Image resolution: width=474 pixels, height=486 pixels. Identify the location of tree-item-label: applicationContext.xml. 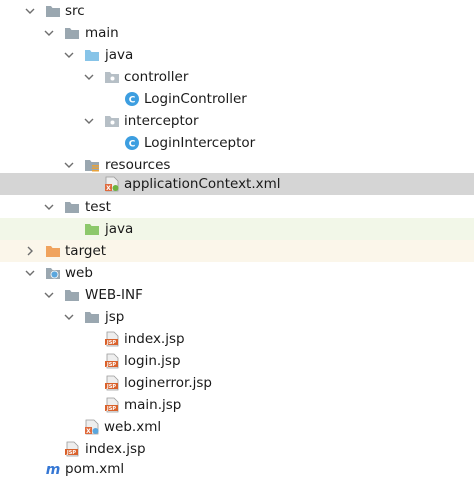
(202, 184).